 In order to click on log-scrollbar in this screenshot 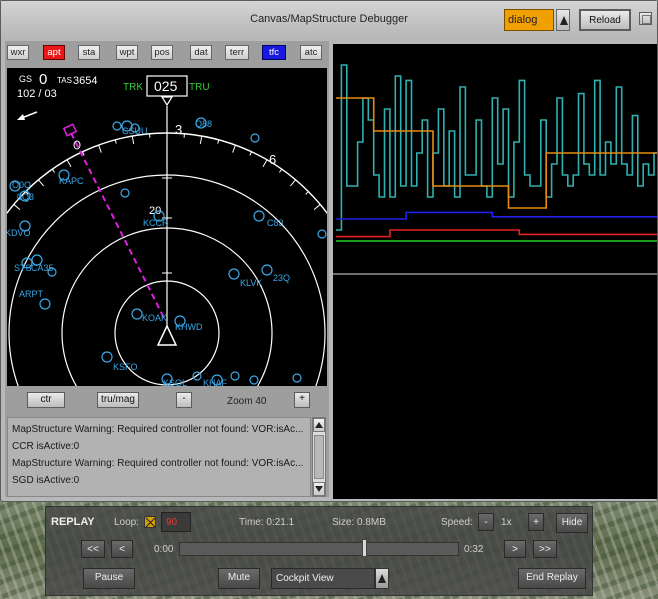, I will do `click(319, 457)`.